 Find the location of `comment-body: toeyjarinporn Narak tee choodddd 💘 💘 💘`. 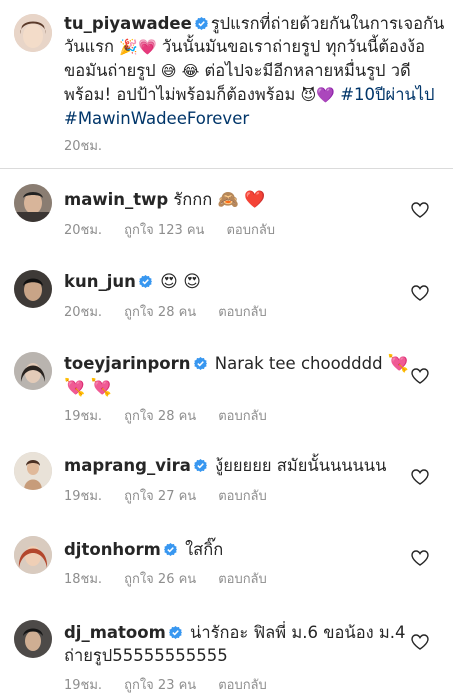

comment-body: toeyjarinporn Narak tee choodddd 💘 💘 💘 is located at coordinates (236, 376).